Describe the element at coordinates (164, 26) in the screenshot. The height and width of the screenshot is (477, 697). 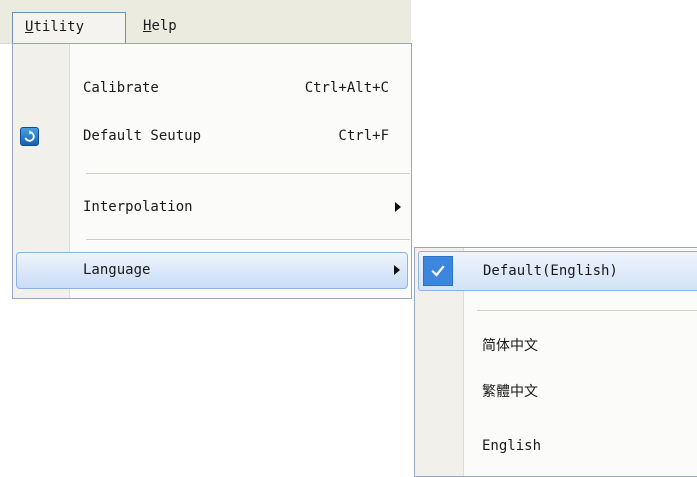
I see `menu-help-label: elp` at that location.